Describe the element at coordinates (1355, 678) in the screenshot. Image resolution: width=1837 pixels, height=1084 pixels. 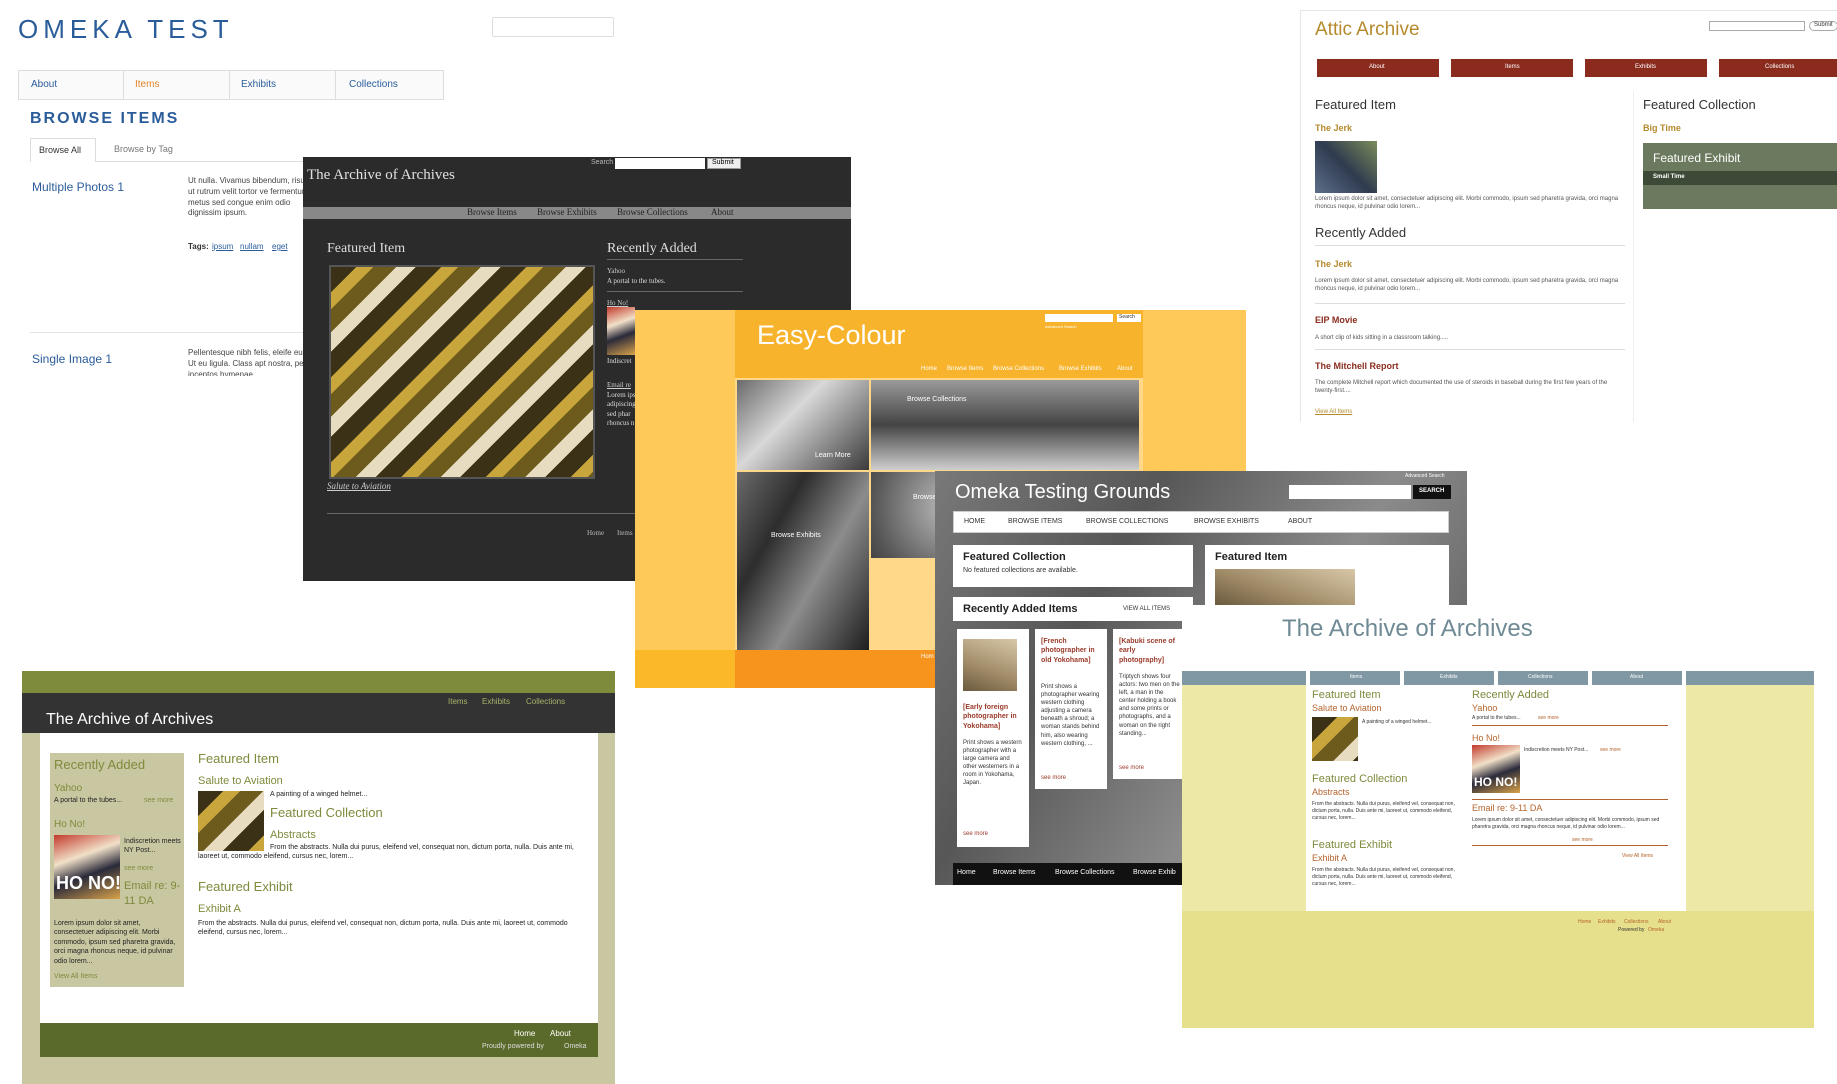
I see `nav-items: Items` at that location.